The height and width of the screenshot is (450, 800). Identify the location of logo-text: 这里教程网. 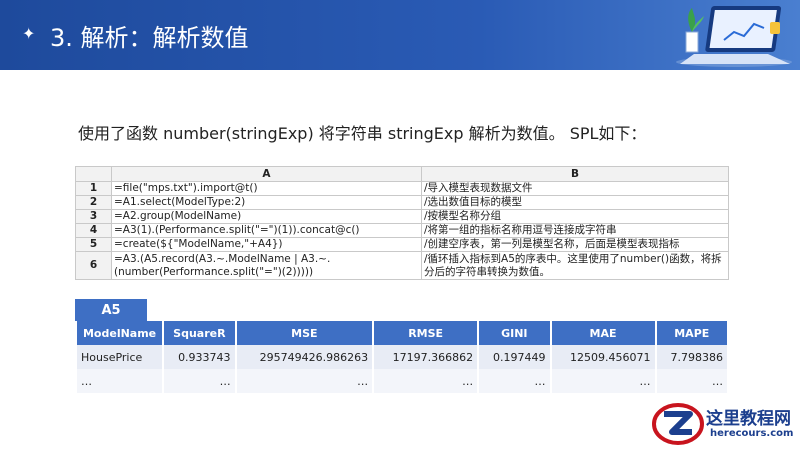
(748, 419).